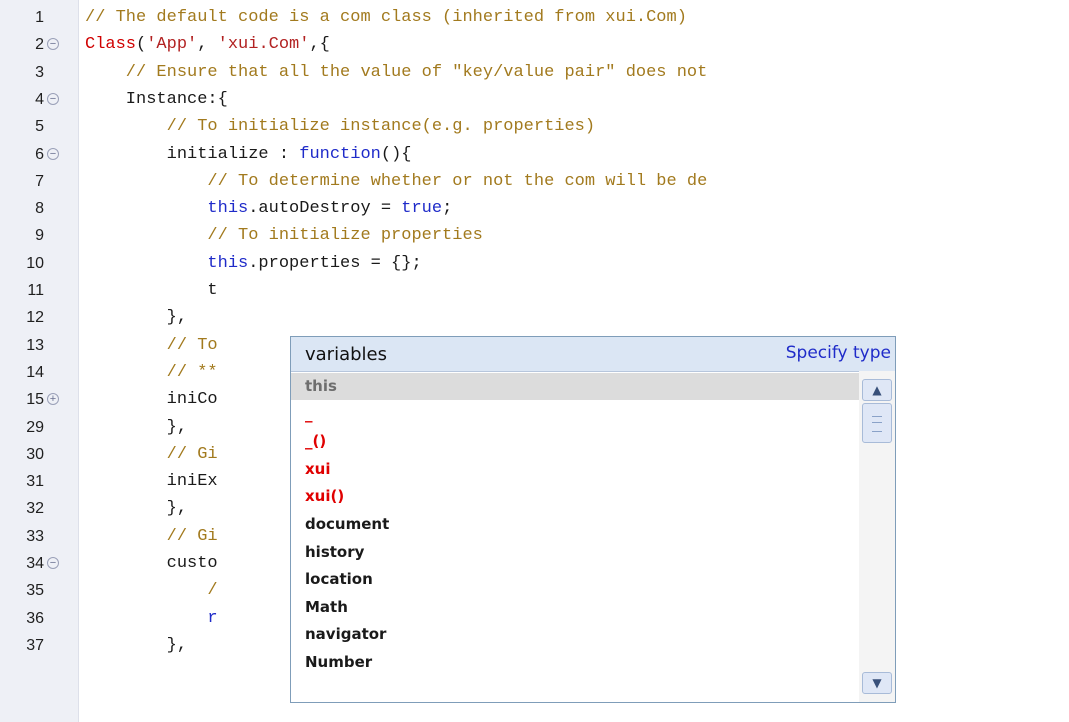  What do you see at coordinates (35, 618) in the screenshot?
I see `line-number: 36` at bounding box center [35, 618].